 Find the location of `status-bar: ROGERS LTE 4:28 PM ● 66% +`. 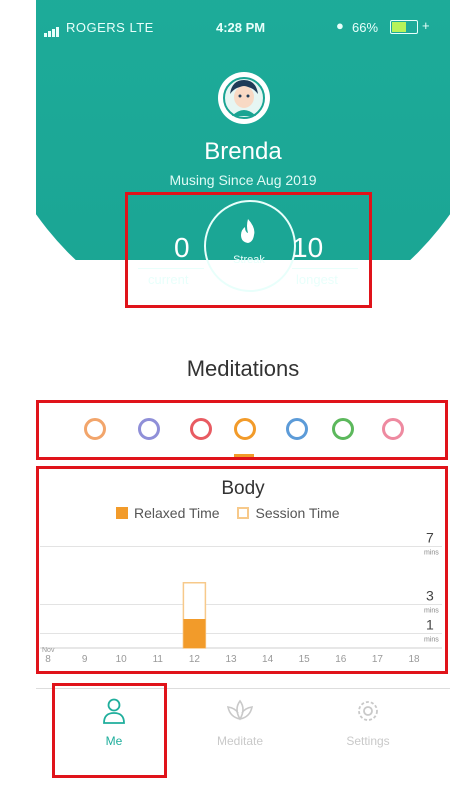

status-bar: ROGERS LTE 4:28 PM ● 66% + is located at coordinates (243, 28).